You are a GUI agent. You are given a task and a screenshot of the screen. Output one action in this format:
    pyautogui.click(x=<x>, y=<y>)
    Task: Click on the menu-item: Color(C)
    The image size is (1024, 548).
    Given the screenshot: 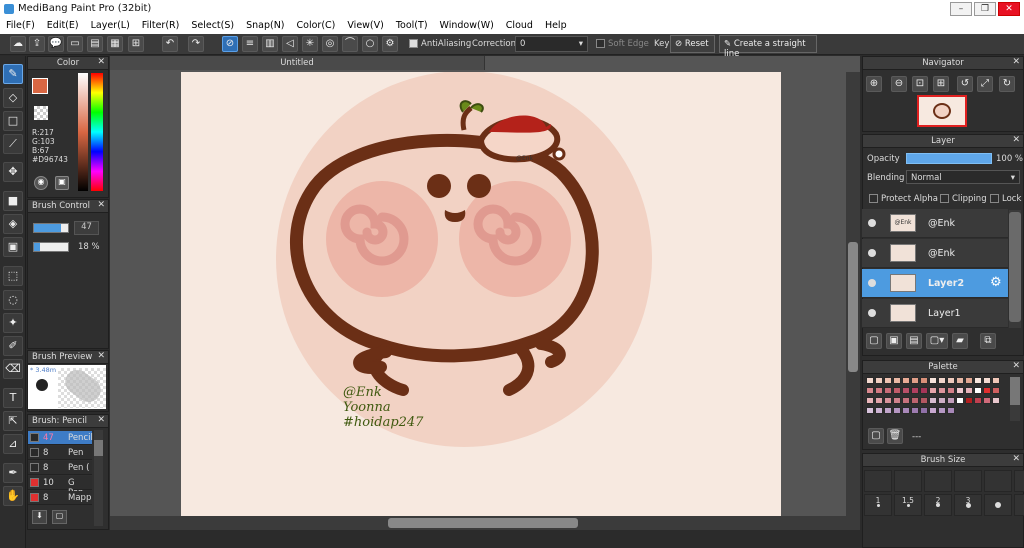 What is the action you would take?
    pyautogui.click(x=316, y=26)
    